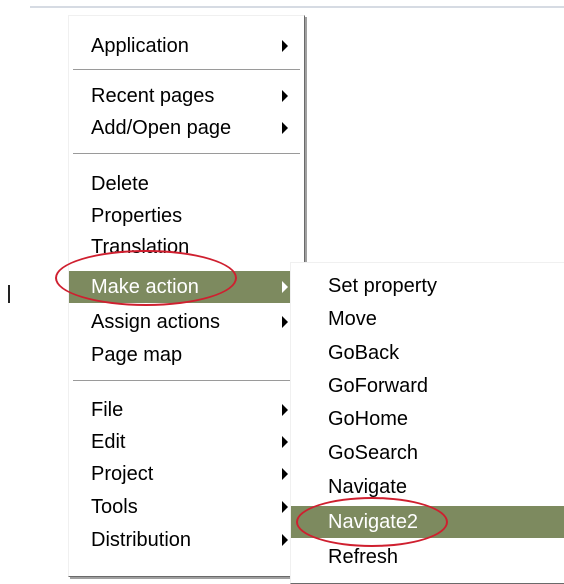 The image size is (564, 584). What do you see at coordinates (427, 419) in the screenshot?
I see `submenu-item-gohome: GoHome` at bounding box center [427, 419].